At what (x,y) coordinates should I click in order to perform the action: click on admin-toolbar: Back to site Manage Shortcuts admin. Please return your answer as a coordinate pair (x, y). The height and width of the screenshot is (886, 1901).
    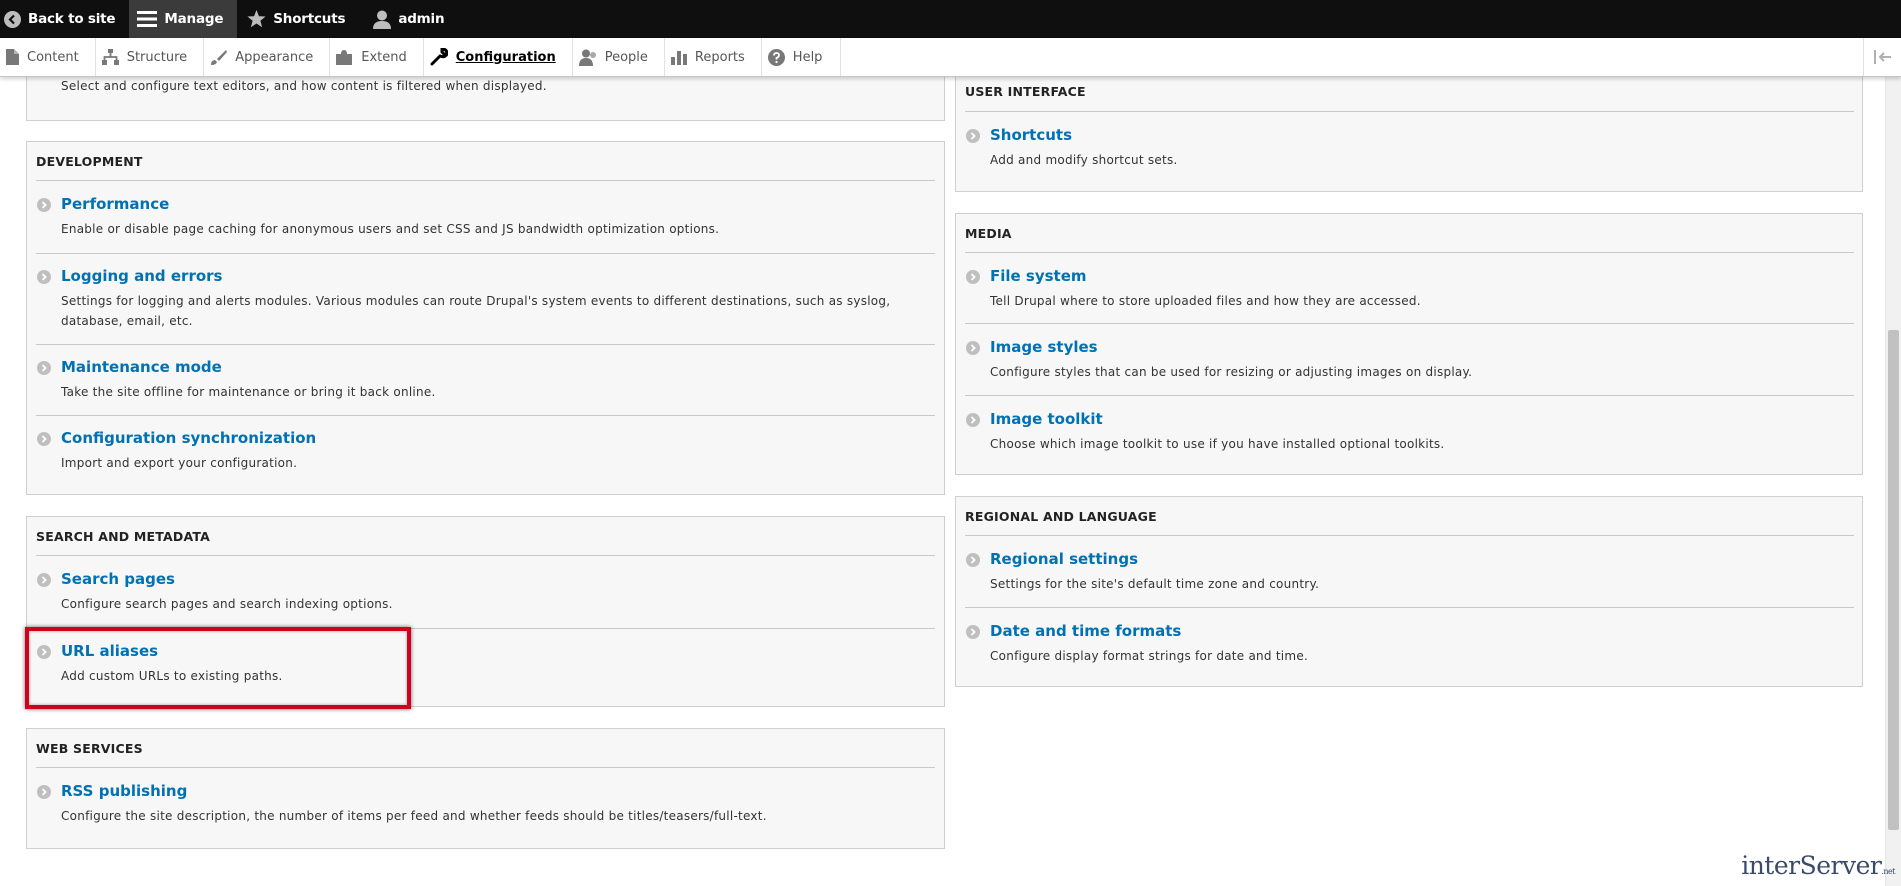
    Looking at the image, I should click on (950, 19).